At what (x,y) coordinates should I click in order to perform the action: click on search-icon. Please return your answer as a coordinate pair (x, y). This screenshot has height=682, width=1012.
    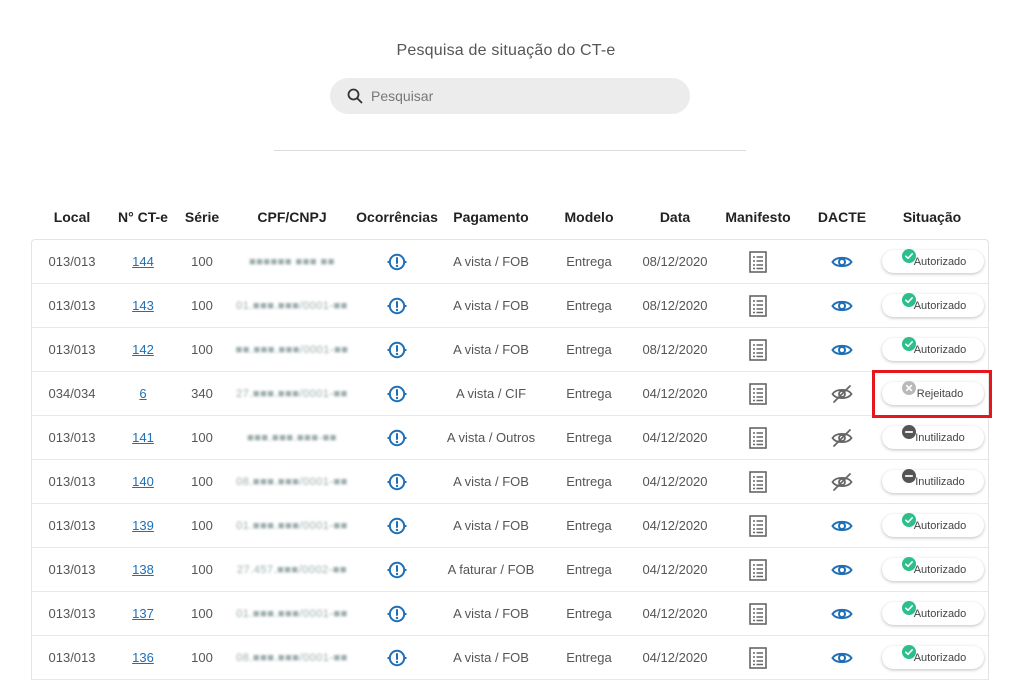
    Looking at the image, I should click on (355, 96).